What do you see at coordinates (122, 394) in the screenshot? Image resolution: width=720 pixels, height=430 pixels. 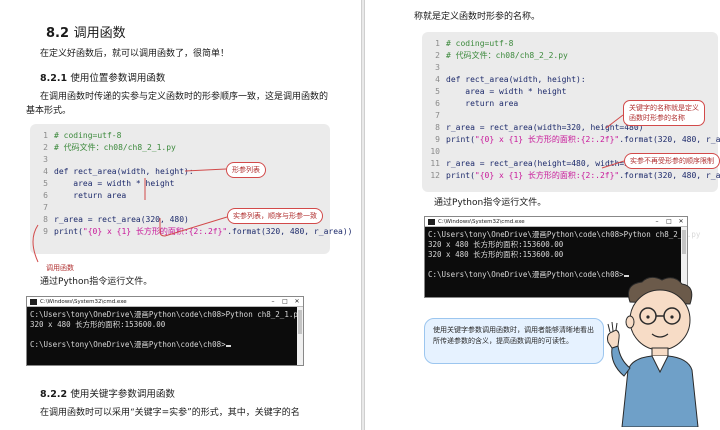 I see `subsection-title: 使用关键字参数调用函数` at bounding box center [122, 394].